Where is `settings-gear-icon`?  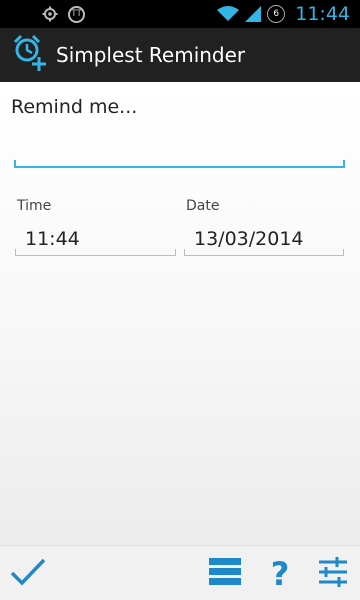 settings-gear-icon is located at coordinates (50, 14).